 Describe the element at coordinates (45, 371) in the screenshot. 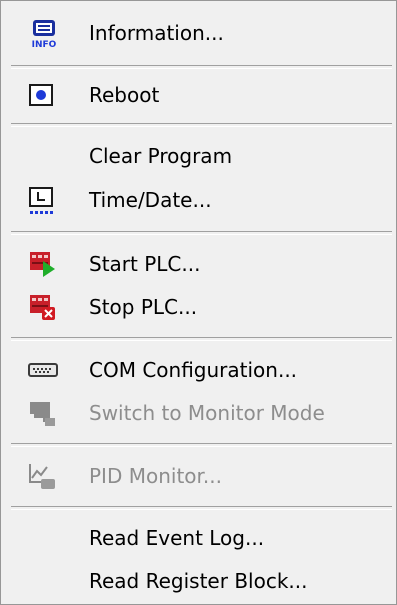

I see `com-port-icon` at that location.